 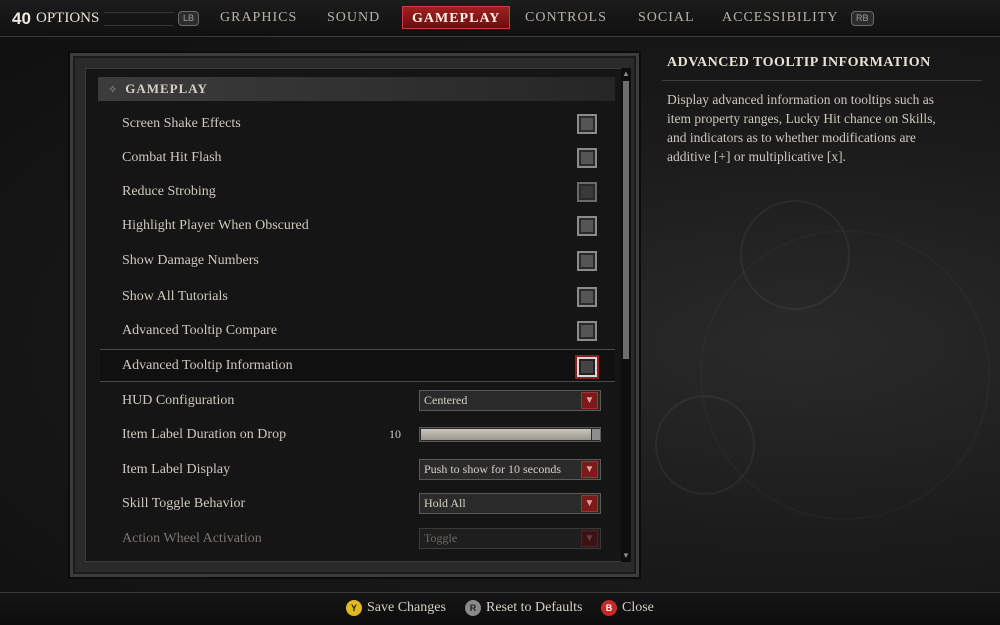 I want to click on setting-label: Show All Tutorials, so click(x=175, y=296).